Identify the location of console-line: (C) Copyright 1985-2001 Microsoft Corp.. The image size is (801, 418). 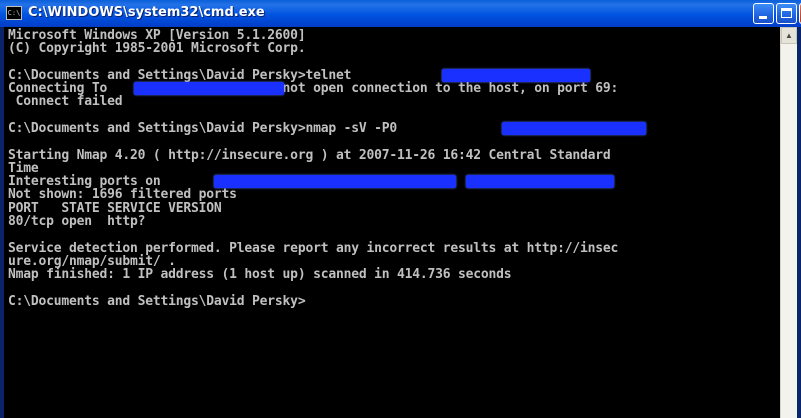
(157, 48).